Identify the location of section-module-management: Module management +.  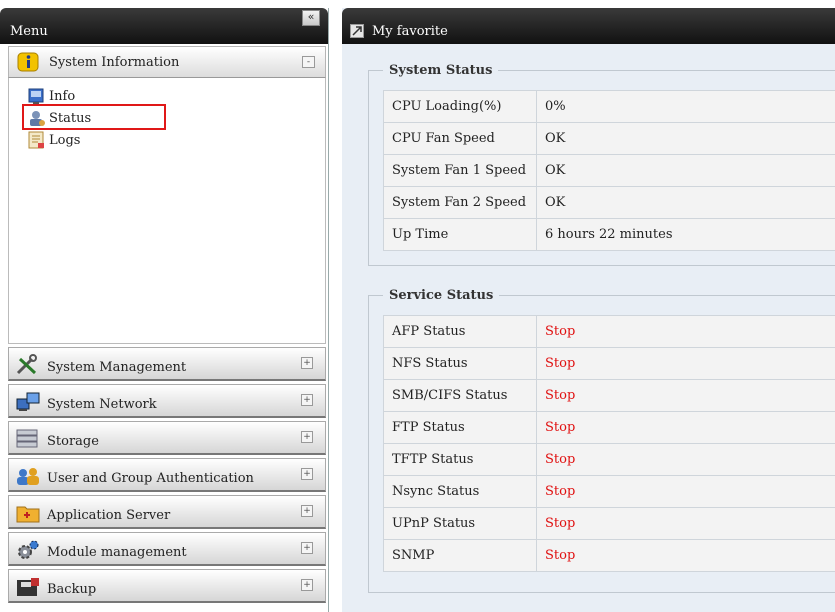
(167, 549).